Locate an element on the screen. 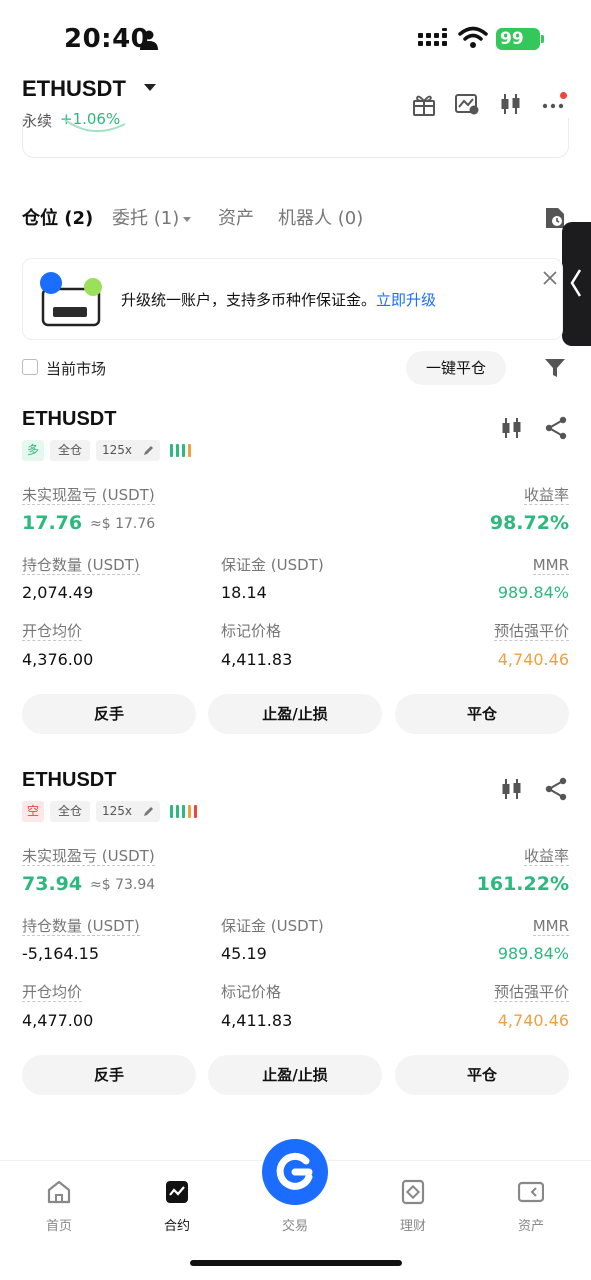 Image resolution: width=591 pixels, height=1280 pixels. battery-level: 99 is located at coordinates (512, 39).